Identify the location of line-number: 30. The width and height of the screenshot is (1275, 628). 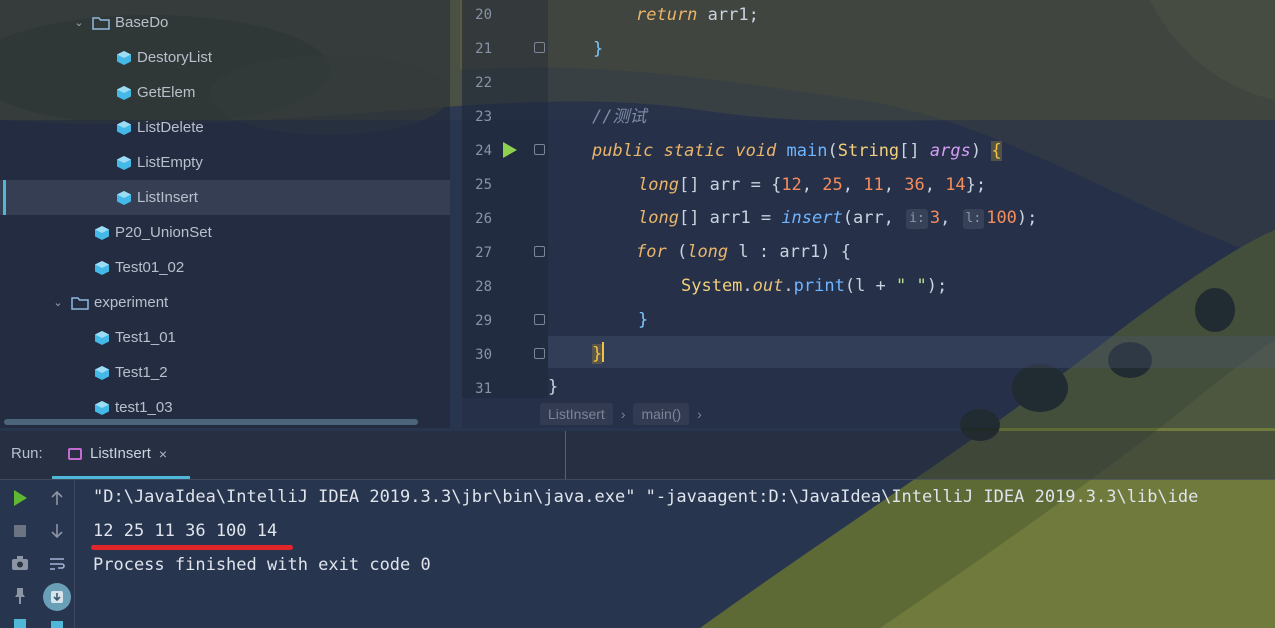
(483, 355).